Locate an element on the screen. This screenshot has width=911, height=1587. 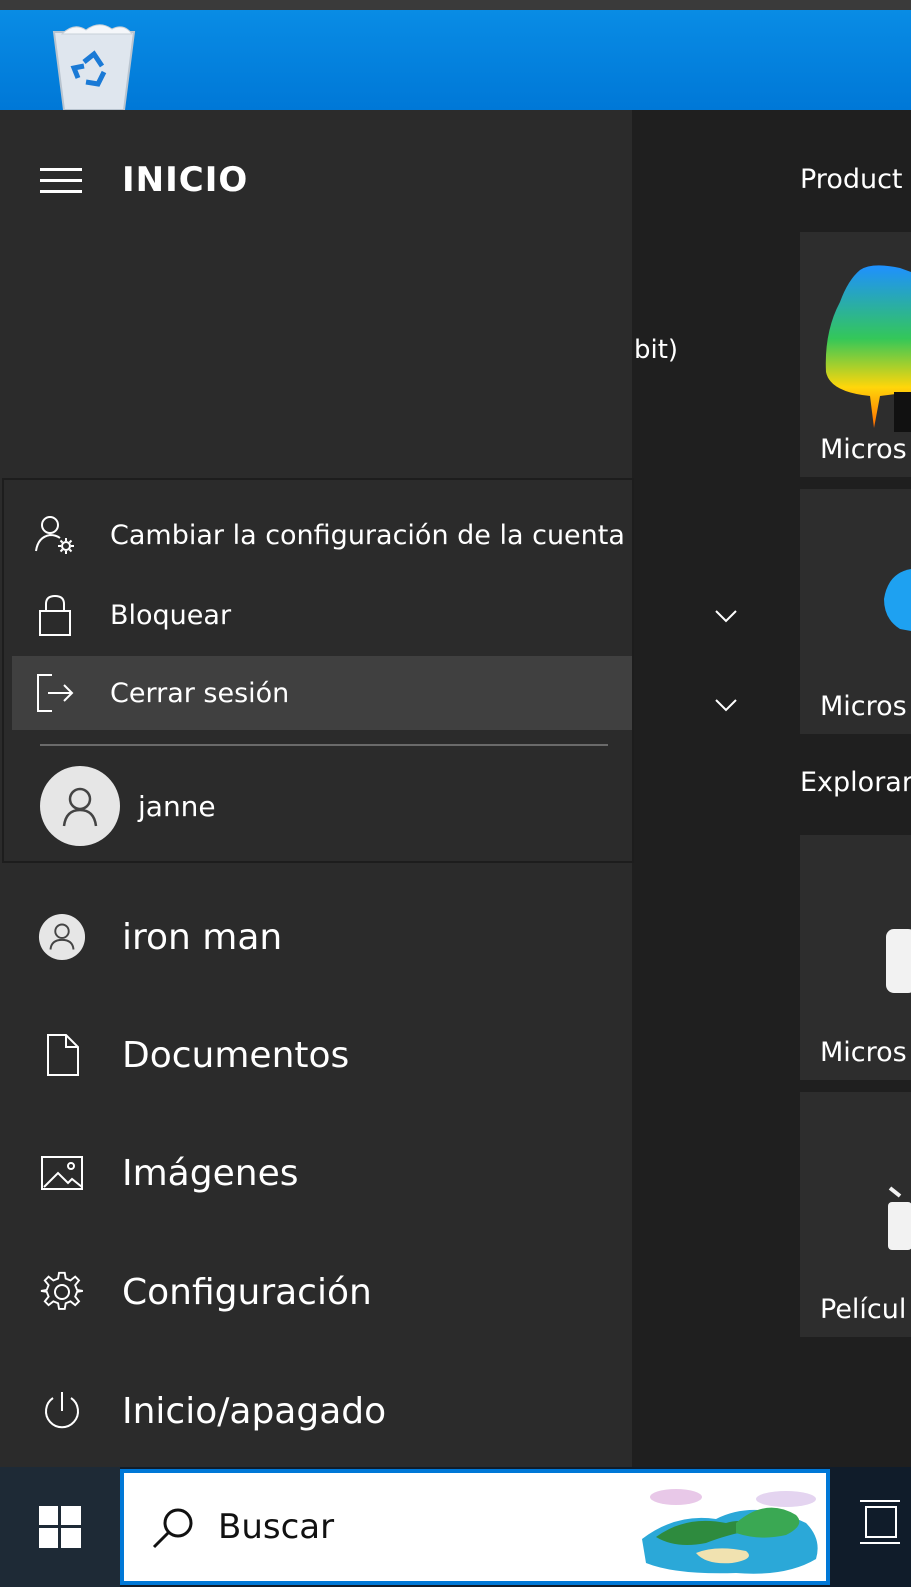
recycle-bin-icon is located at coordinates (94, 65).